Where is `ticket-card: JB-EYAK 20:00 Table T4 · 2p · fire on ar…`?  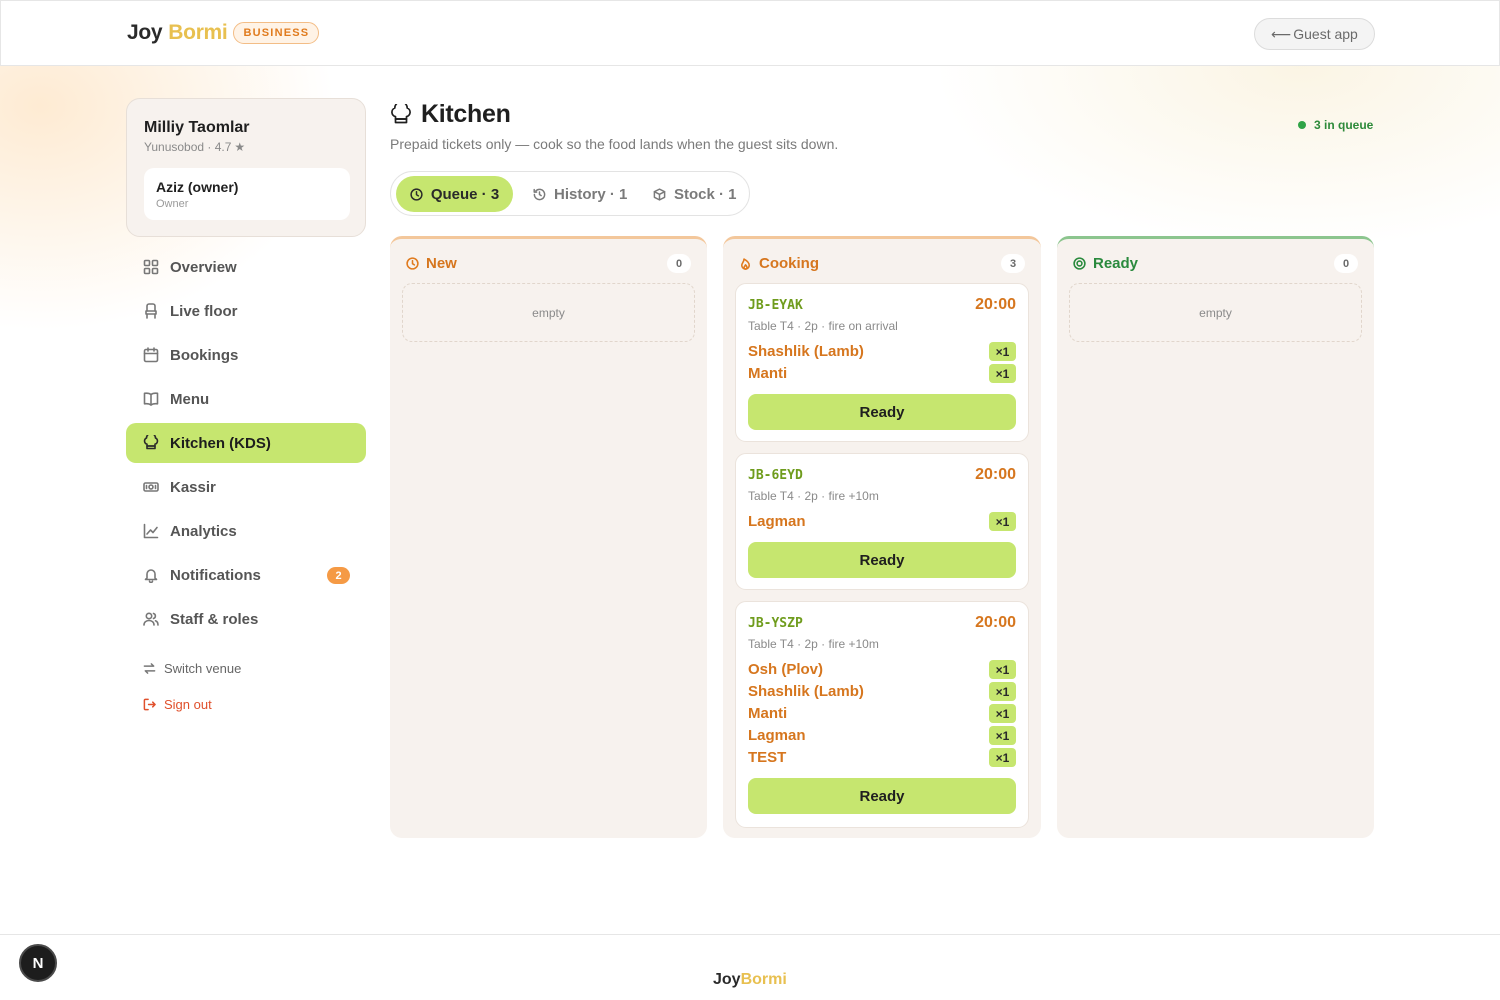
ticket-card: JB-EYAK 20:00 Table T4 · 2p · fire on ar… is located at coordinates (882, 362).